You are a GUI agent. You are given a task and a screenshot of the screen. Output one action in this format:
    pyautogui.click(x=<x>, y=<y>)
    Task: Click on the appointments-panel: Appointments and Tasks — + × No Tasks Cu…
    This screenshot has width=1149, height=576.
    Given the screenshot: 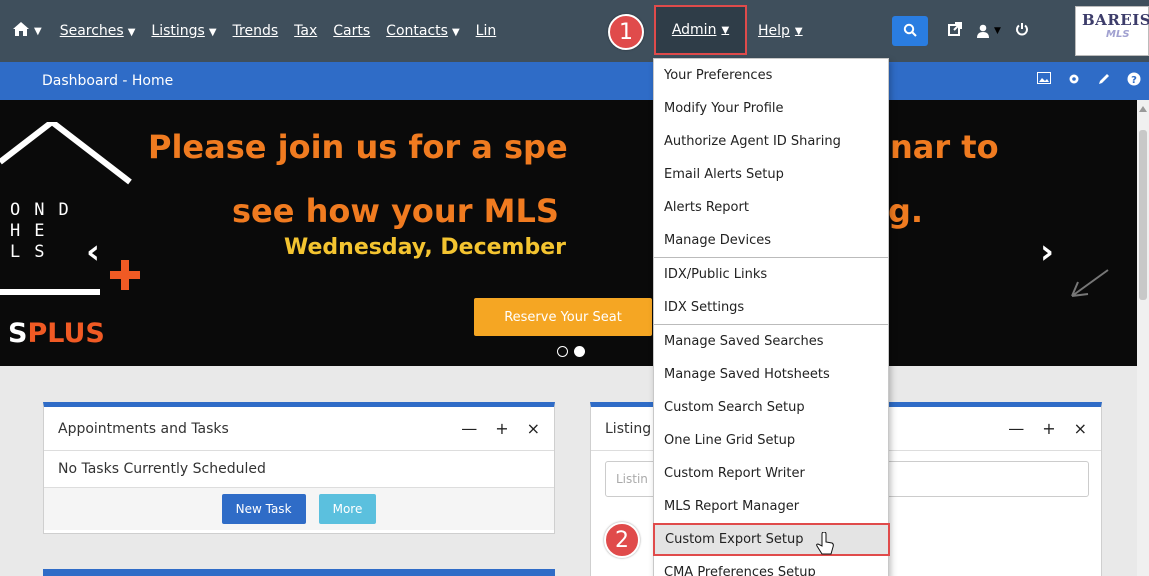 What is the action you would take?
    pyautogui.click(x=299, y=468)
    